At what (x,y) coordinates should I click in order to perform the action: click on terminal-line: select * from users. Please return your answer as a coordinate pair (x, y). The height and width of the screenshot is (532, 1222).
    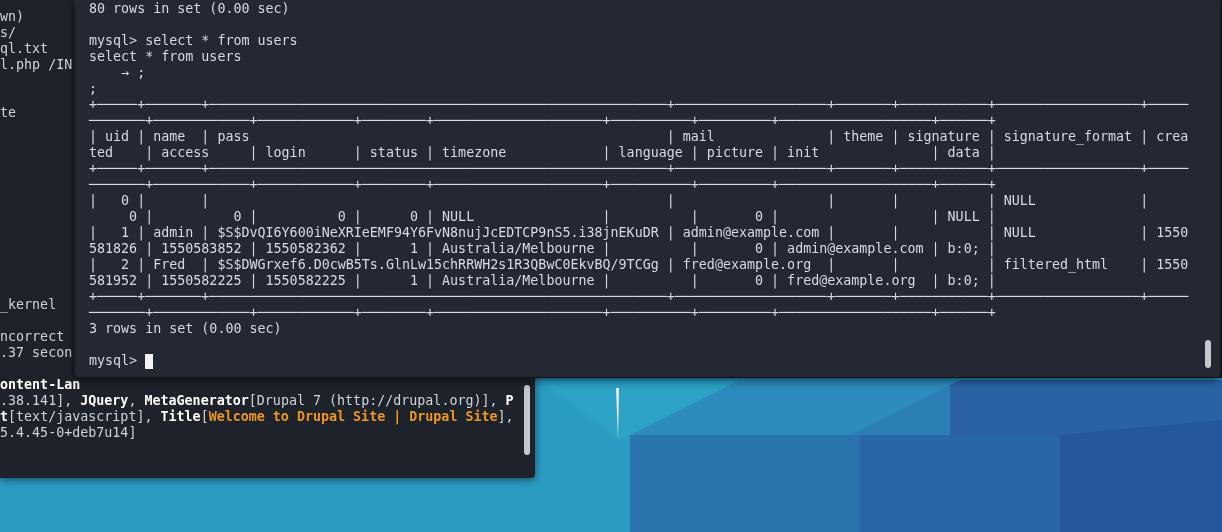
    Looking at the image, I should click on (165, 57).